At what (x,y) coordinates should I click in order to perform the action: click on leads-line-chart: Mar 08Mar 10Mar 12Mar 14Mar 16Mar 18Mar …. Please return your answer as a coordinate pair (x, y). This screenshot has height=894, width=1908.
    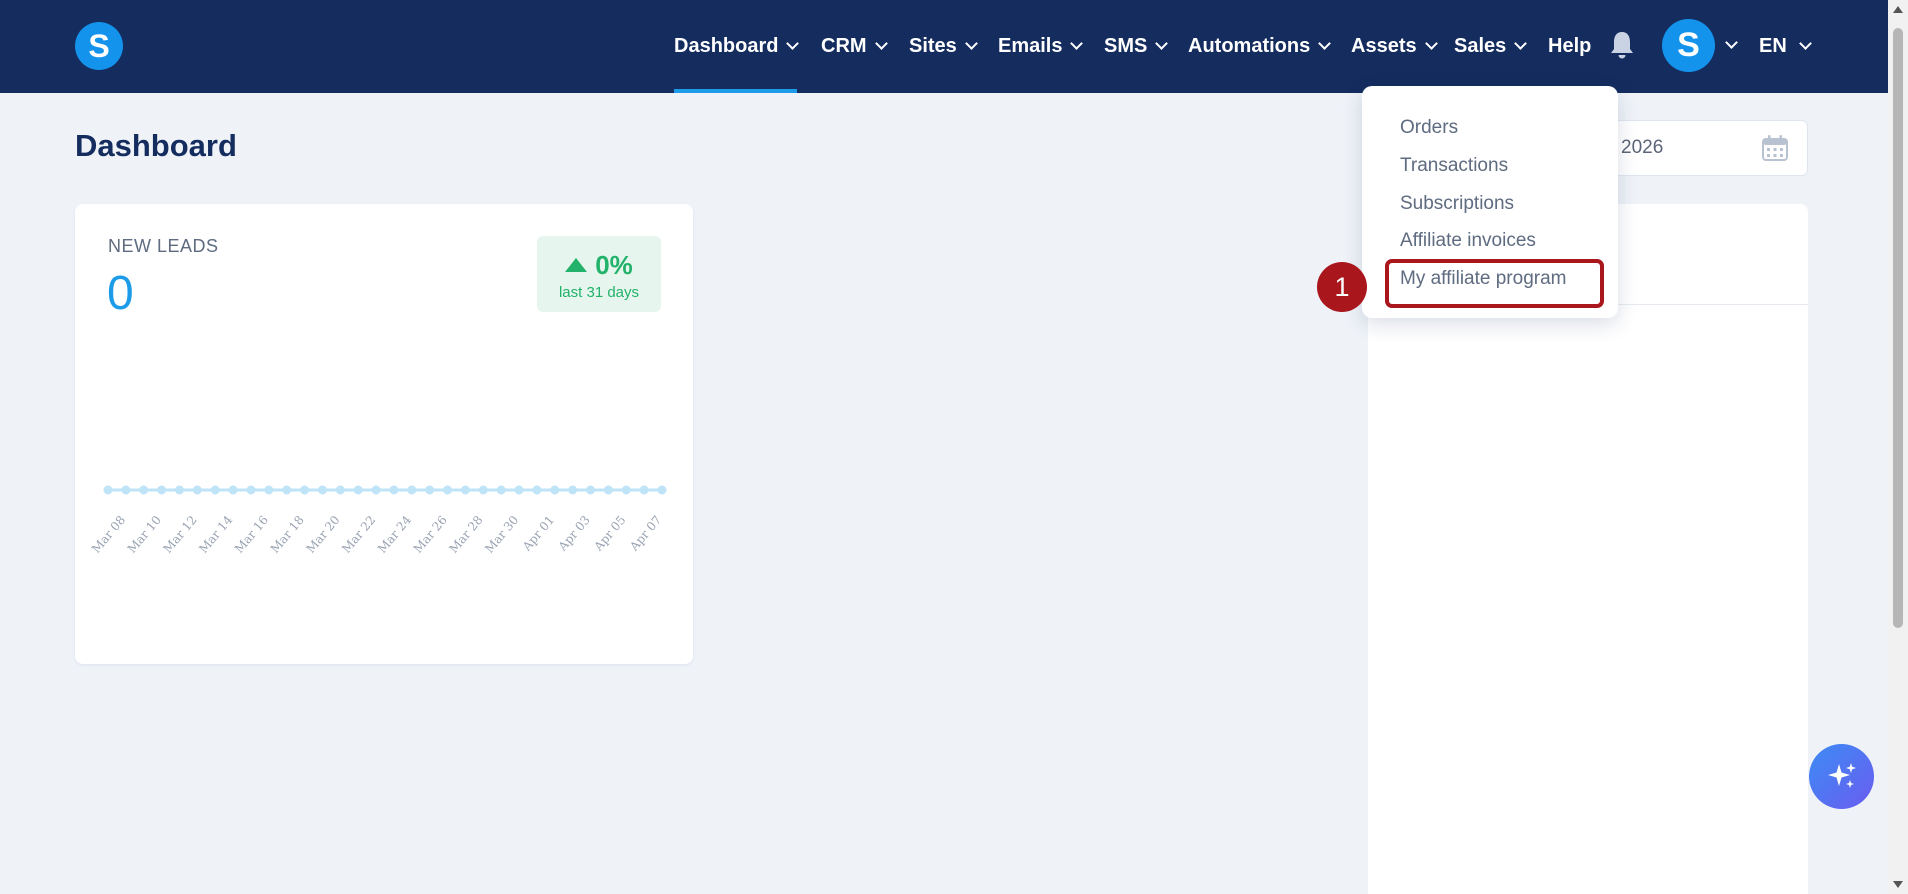
    Looking at the image, I should click on (378, 520).